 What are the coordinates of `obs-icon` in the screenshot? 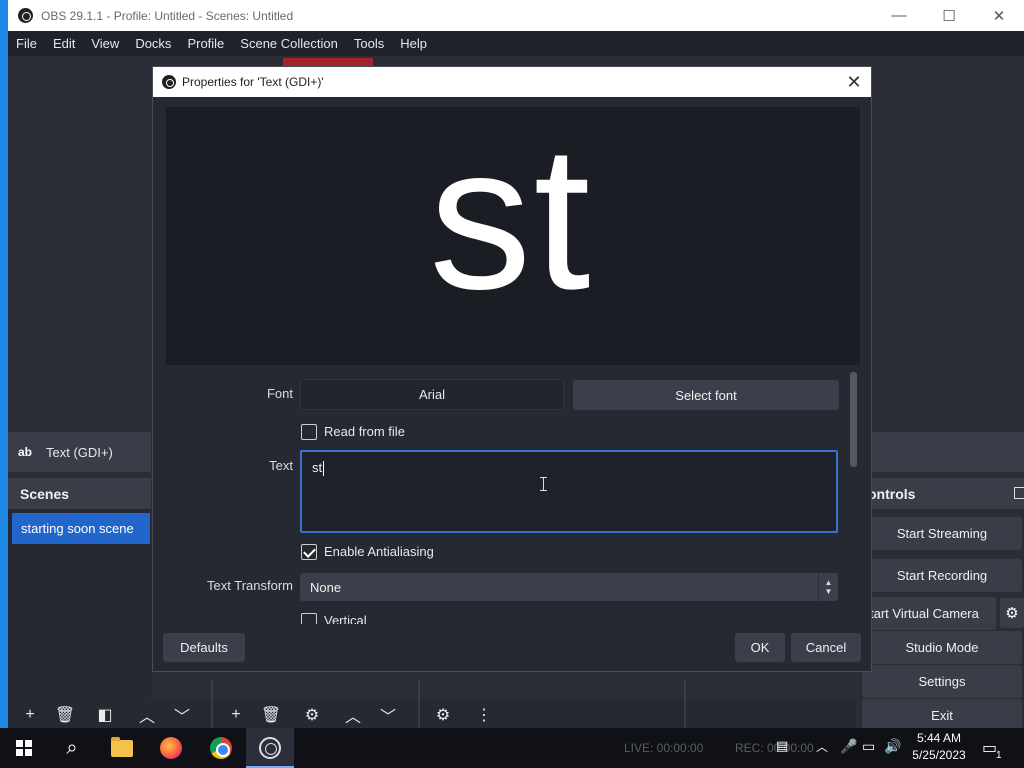 It's located at (270, 748).